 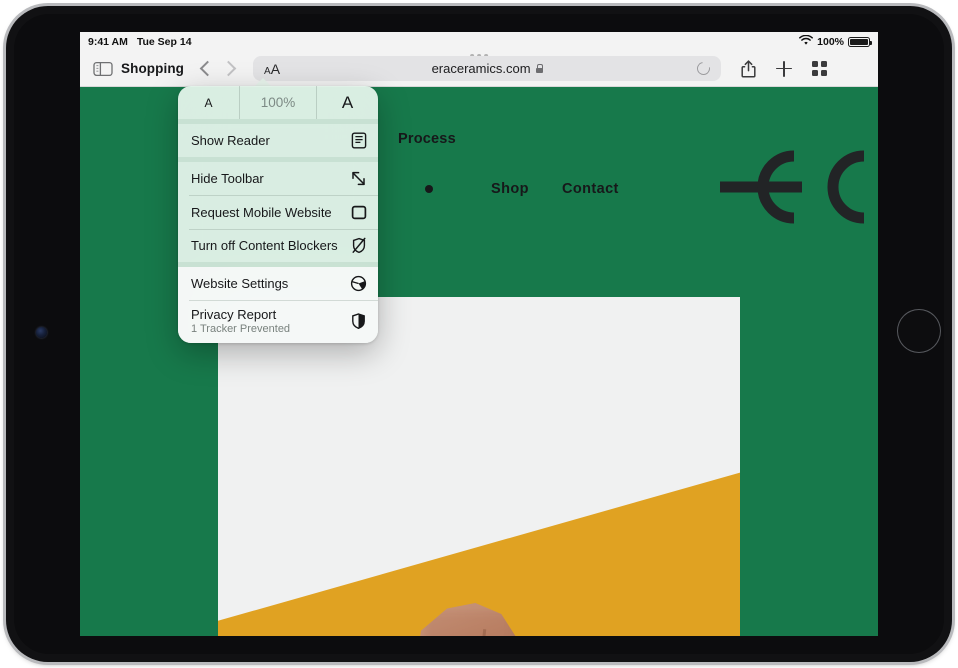 I want to click on menu-item-label: Show Reader, so click(x=230, y=140).